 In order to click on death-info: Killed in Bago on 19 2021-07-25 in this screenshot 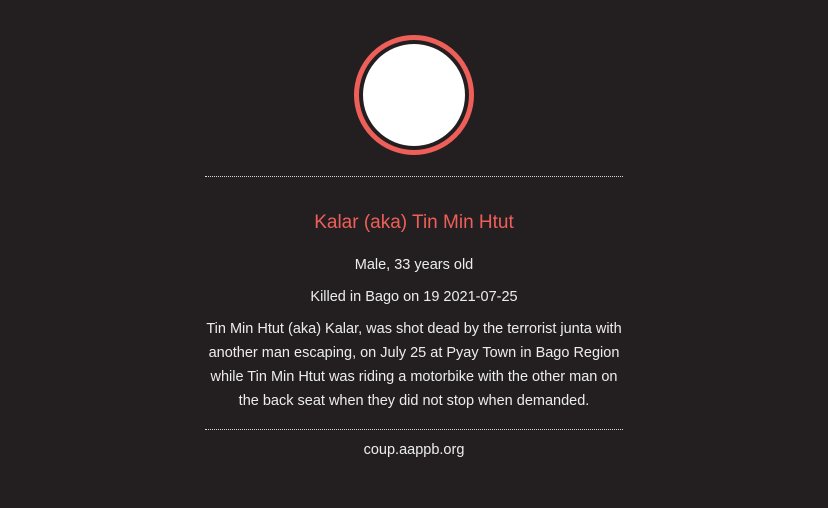, I will do `click(414, 297)`.